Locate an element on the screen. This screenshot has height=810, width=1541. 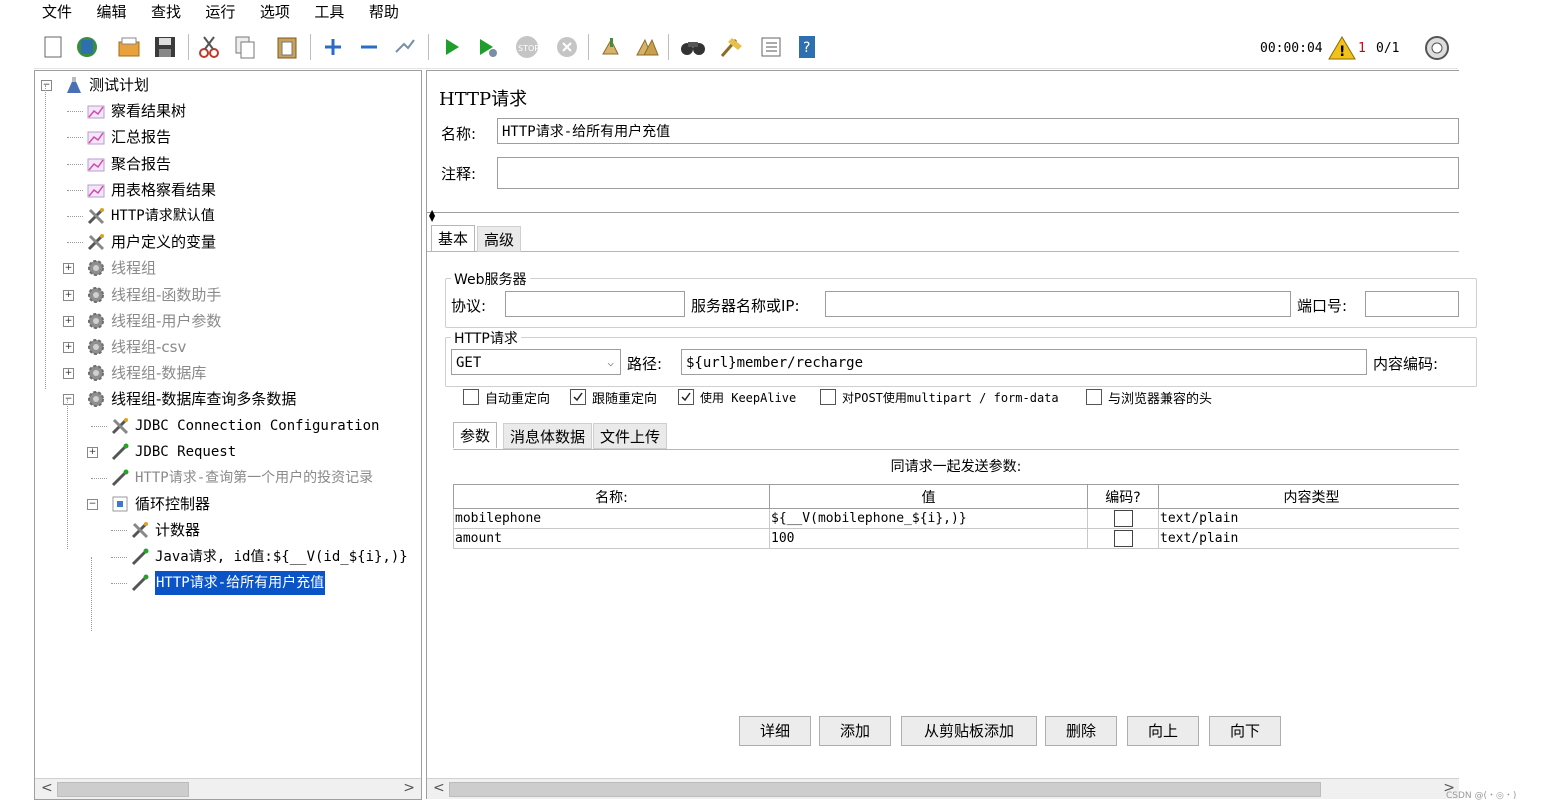
add-from-clipboard-button: 从剪贴板添加 is located at coordinates (969, 731).